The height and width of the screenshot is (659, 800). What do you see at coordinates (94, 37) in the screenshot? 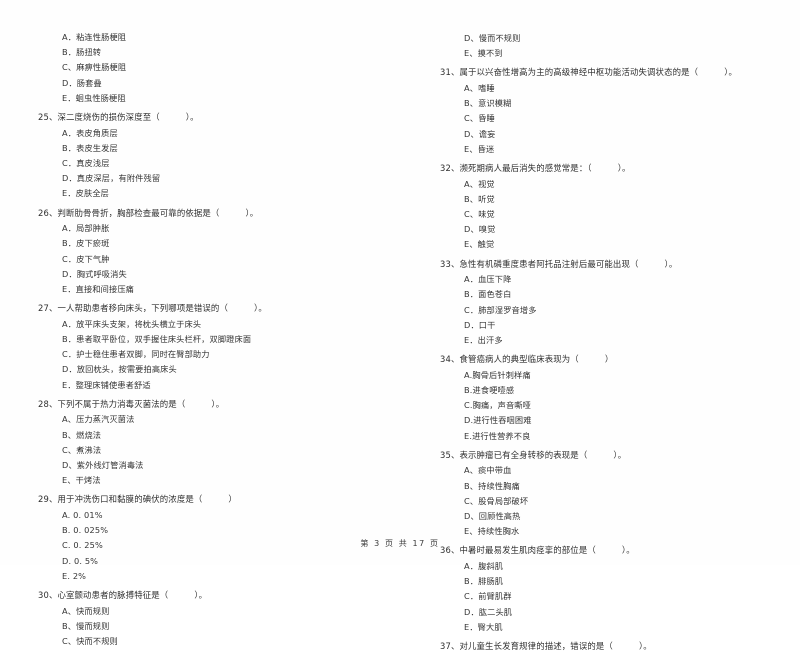
I see `option-item: A．粘连性肠梗阻` at bounding box center [94, 37].